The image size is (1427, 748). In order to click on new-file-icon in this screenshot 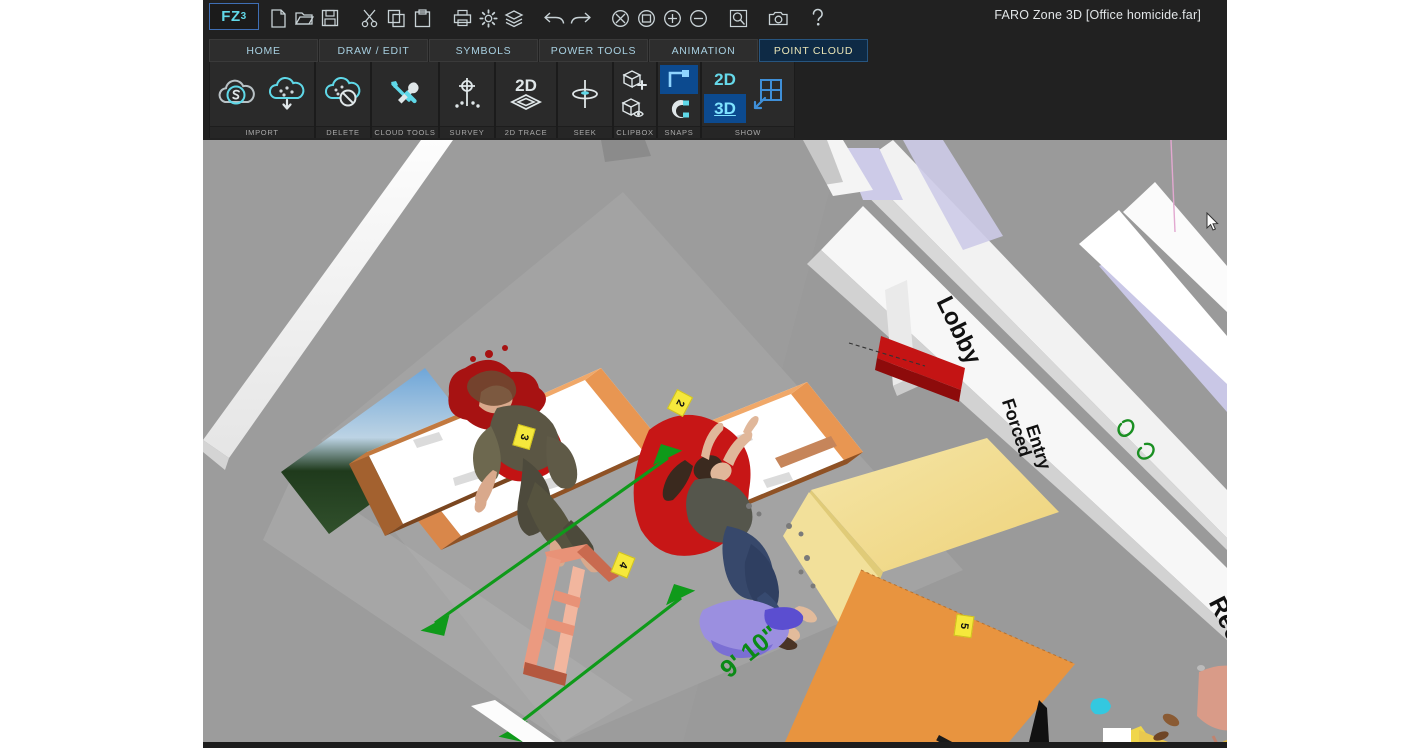, I will do `click(278, 18)`.